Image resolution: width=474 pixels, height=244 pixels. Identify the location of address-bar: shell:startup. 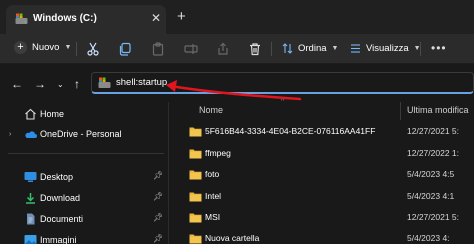
(282, 83).